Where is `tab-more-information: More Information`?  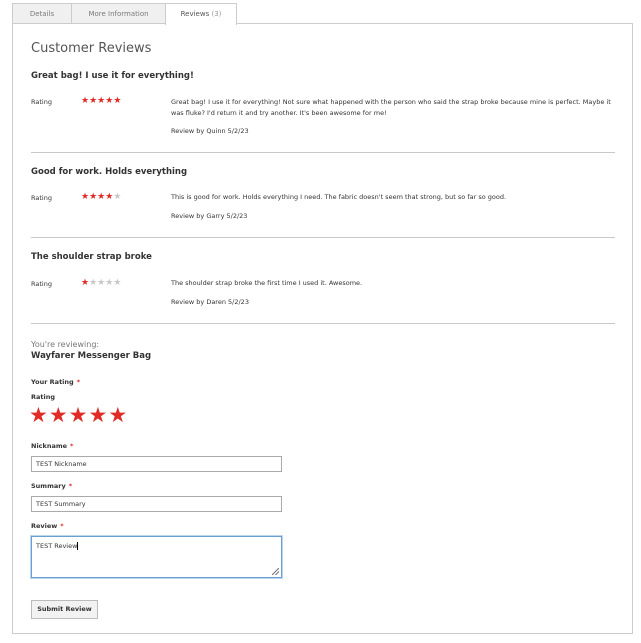
tab-more-information: More Information is located at coordinates (118, 13).